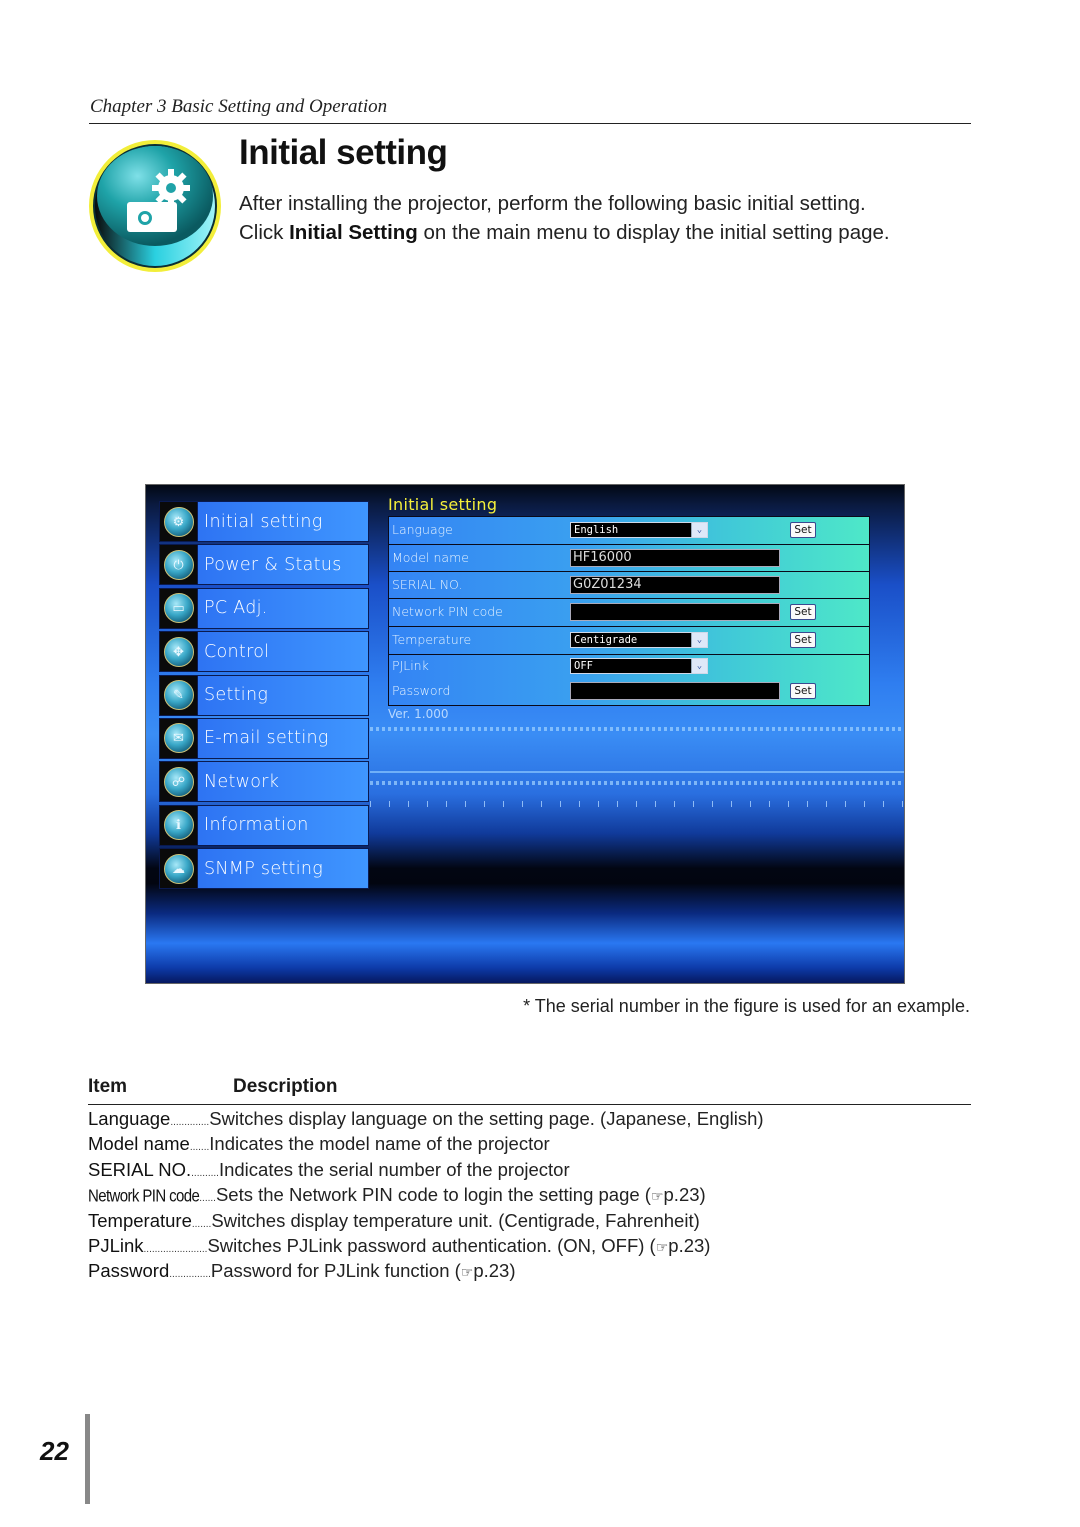  What do you see at coordinates (803, 612) in the screenshot?
I see `network-pin-set-button: Set` at bounding box center [803, 612].